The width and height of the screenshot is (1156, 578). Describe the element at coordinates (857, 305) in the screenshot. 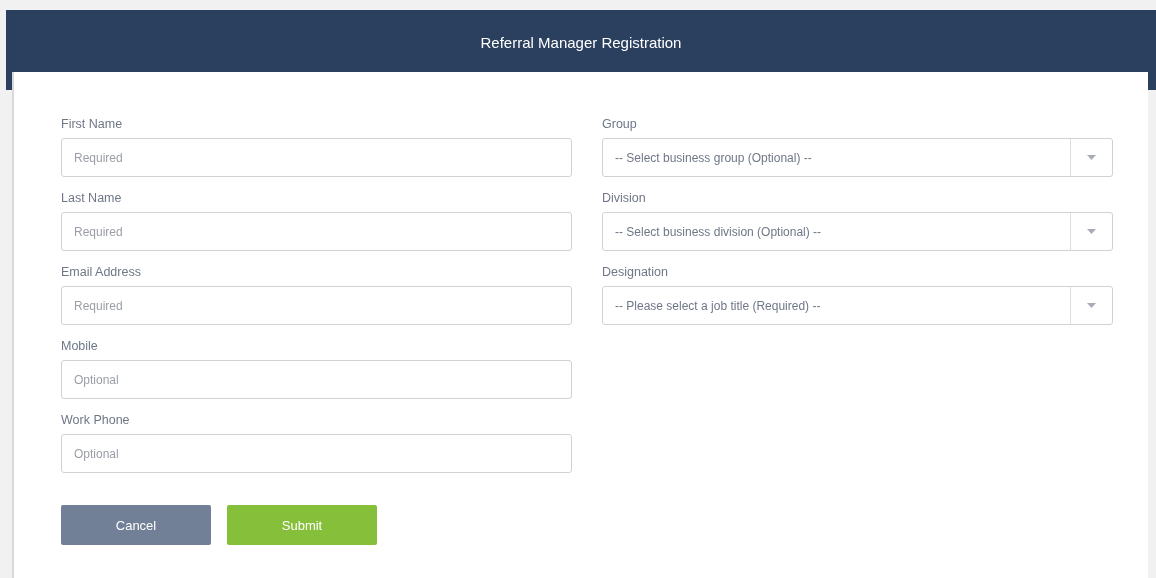

I see `select-field: -- Please select a job title (Required) --` at that location.